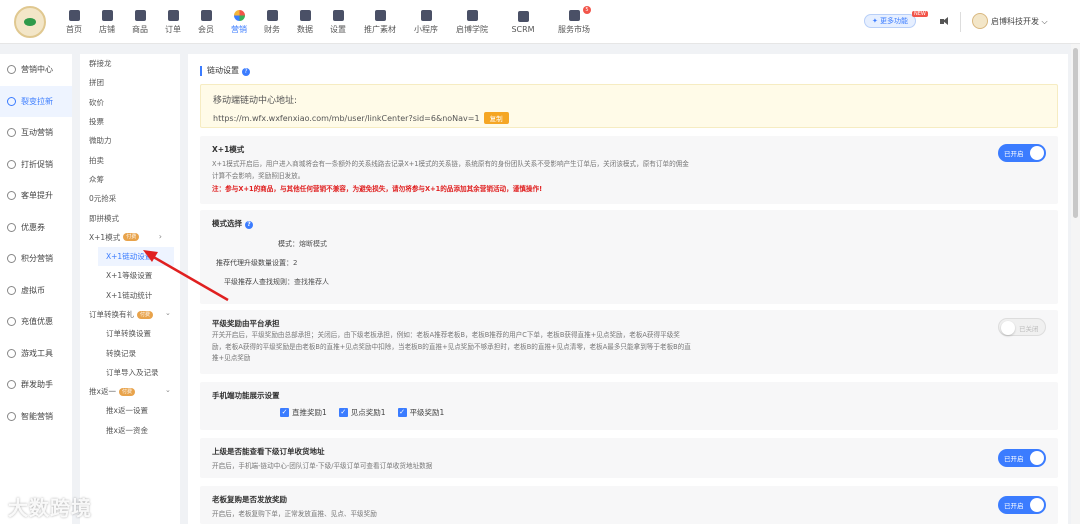 The width and height of the screenshot is (1080, 524). What do you see at coordinates (1022, 153) in the screenshot?
I see `x1-mode-toggle: 已开启` at bounding box center [1022, 153].